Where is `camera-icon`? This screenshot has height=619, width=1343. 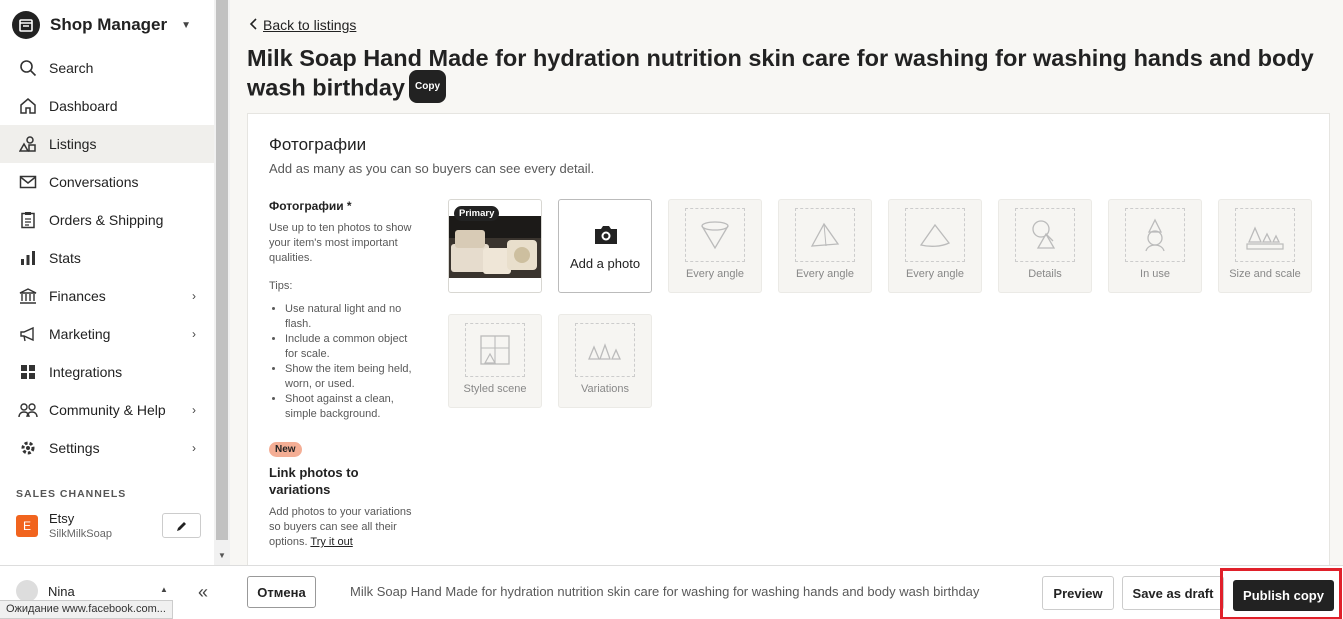 camera-icon is located at coordinates (606, 235).